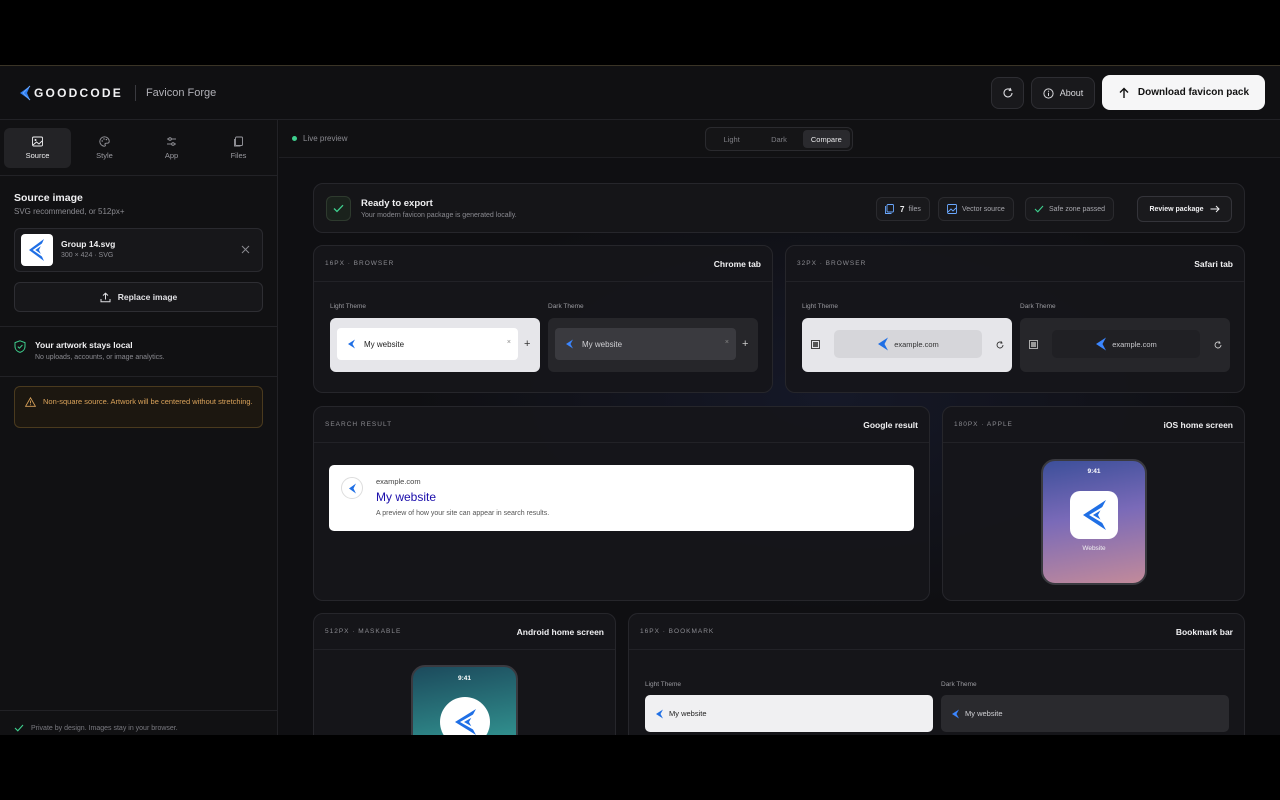  Describe the element at coordinates (1215, 209) in the screenshot. I see `arrow-right-icon` at that location.